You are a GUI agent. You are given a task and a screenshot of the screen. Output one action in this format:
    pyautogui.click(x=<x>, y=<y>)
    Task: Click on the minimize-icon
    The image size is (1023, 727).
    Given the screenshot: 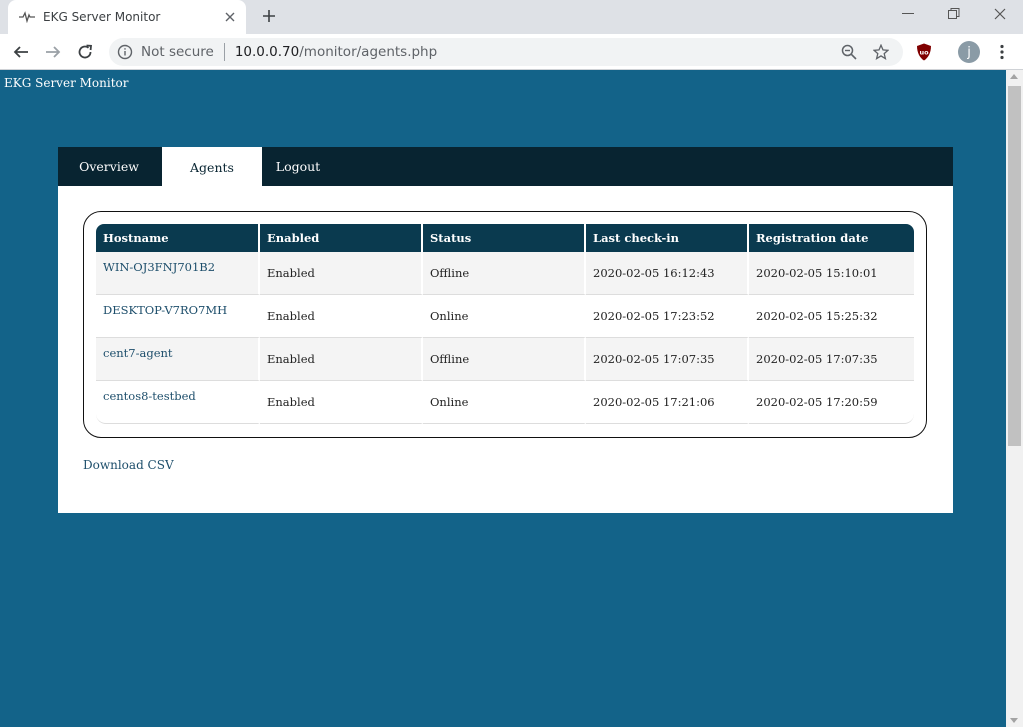 What is the action you would take?
    pyautogui.click(x=908, y=14)
    